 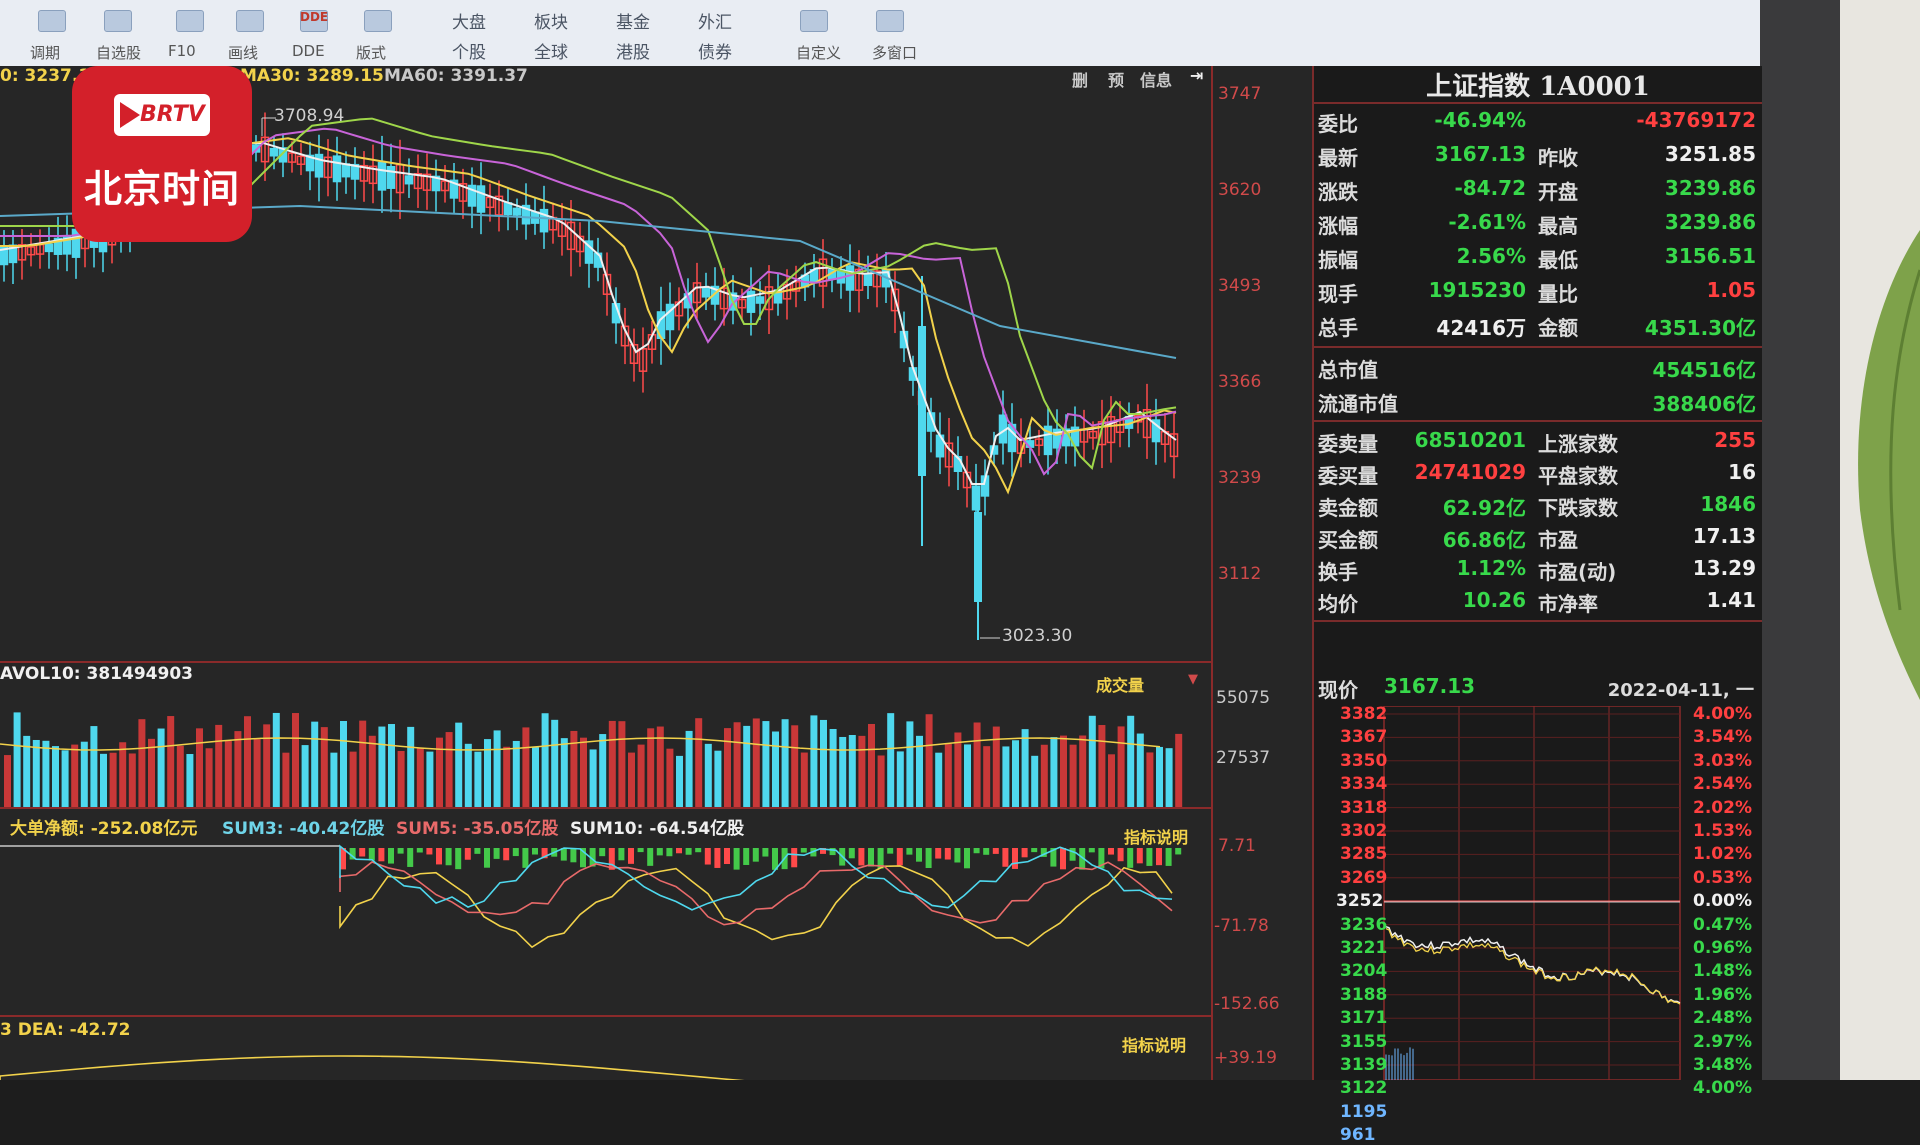 I want to click on menu-bottom-0: 个股, so click(x=469, y=50).